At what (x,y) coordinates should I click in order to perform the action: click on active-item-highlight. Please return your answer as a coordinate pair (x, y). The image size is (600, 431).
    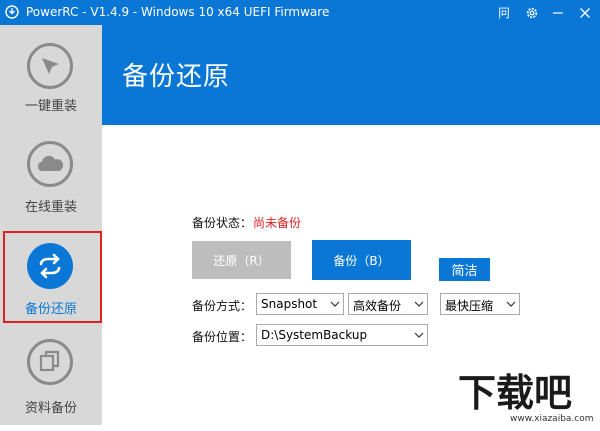
    Looking at the image, I should click on (52, 277).